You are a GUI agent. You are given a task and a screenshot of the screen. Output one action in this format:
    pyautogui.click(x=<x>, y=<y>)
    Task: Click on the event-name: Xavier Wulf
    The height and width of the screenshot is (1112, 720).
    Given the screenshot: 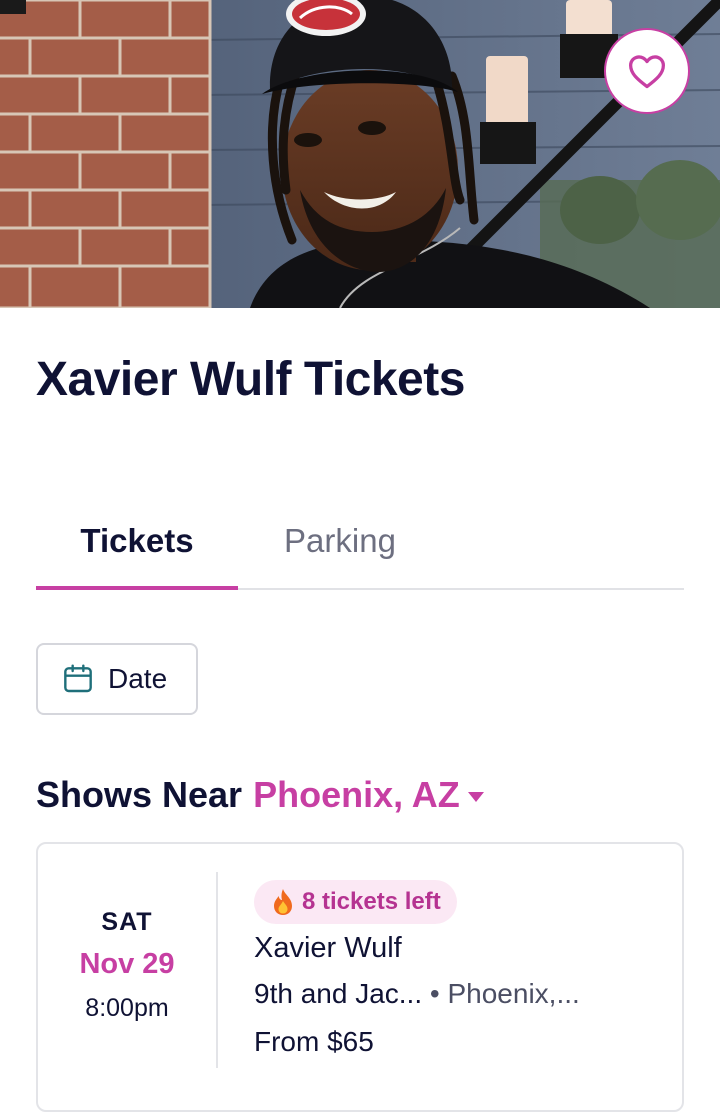 What is the action you would take?
    pyautogui.click(x=328, y=948)
    